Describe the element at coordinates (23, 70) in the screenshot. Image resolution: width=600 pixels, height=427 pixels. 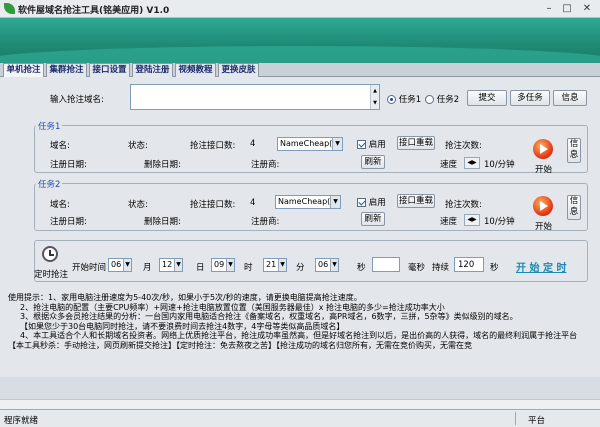
I see `tab-single-register: 单机抢注` at that location.